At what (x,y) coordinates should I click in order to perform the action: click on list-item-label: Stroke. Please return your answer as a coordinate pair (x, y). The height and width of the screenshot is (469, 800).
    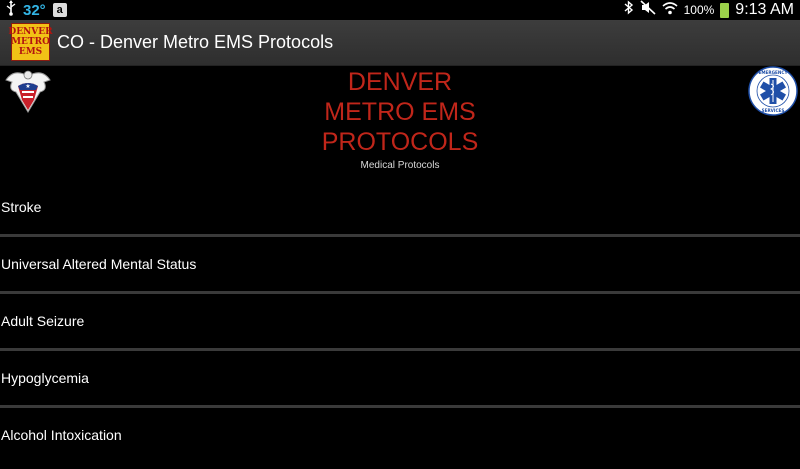
    Looking at the image, I should click on (21, 207).